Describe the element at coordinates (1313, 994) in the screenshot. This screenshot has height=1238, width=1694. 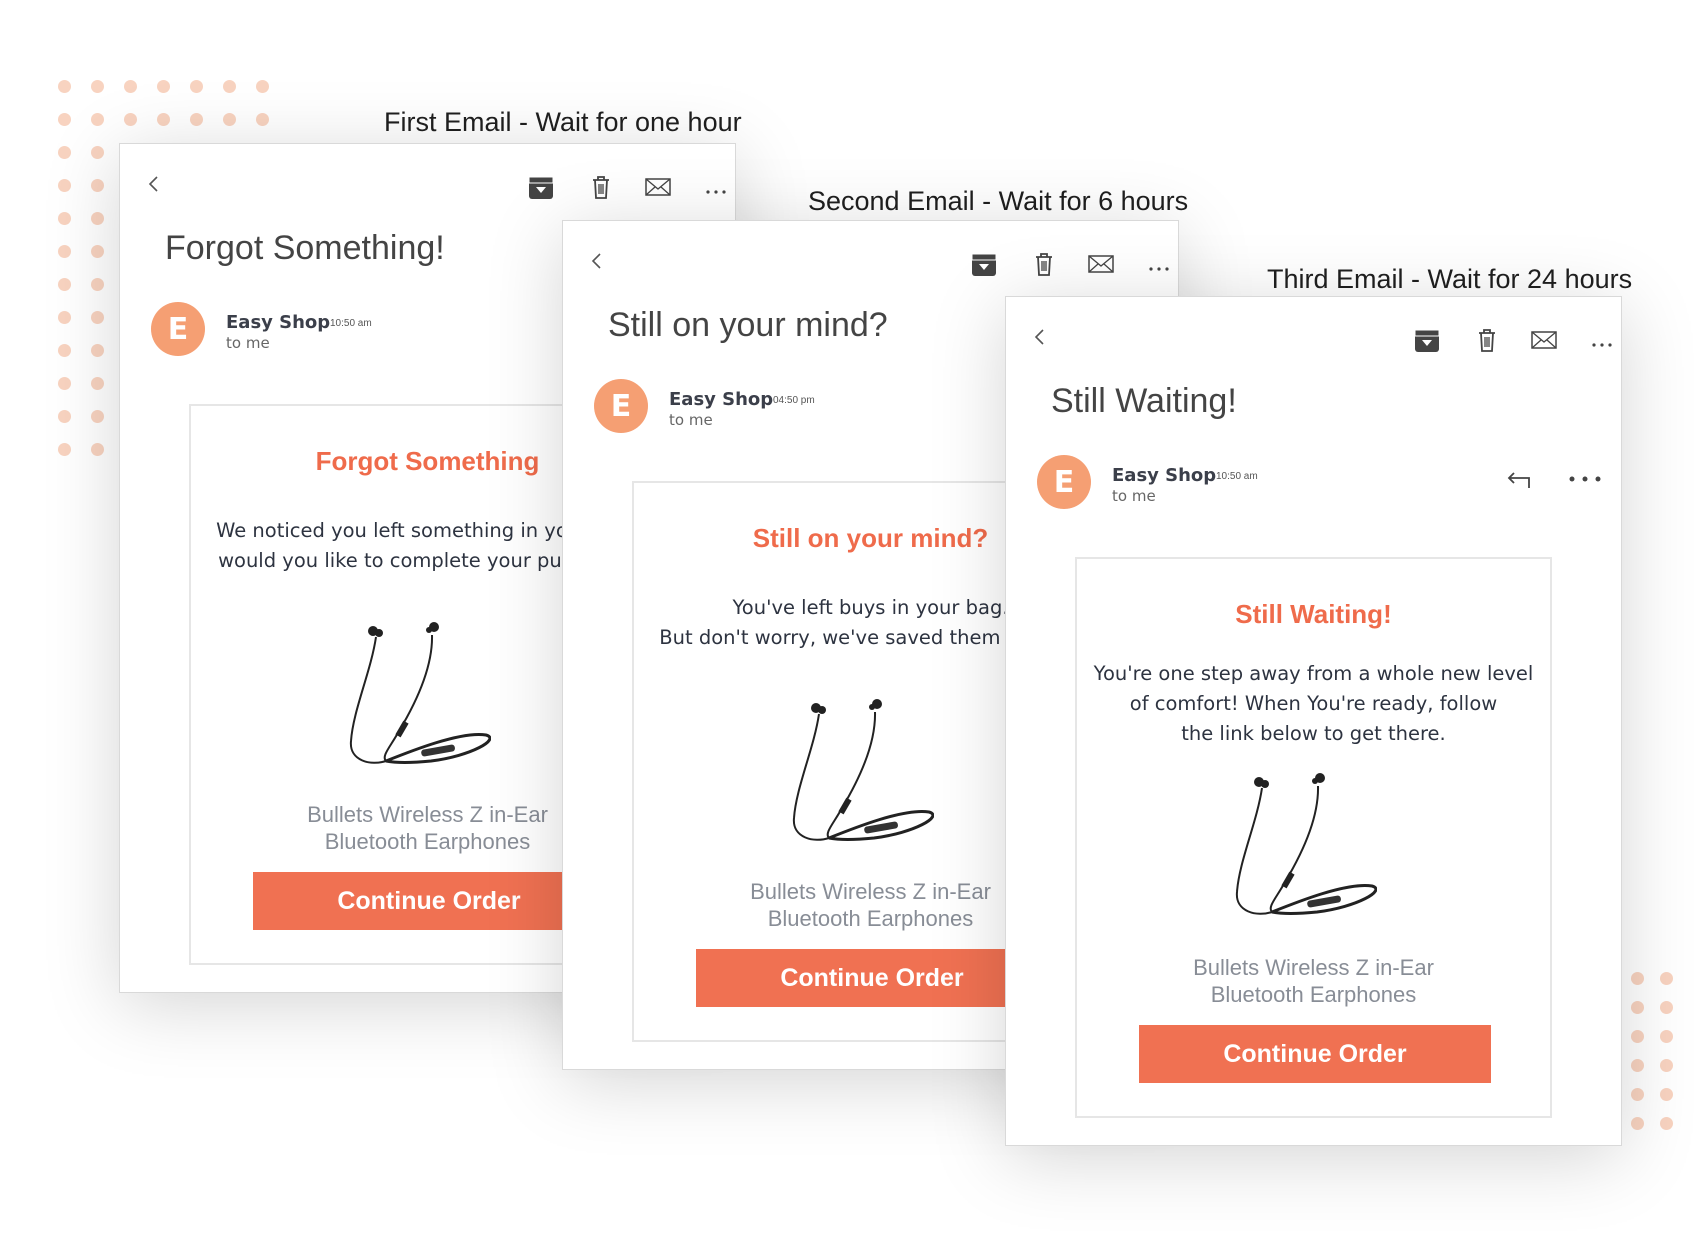
I see `product-line: Bluetooth Earphones` at that location.